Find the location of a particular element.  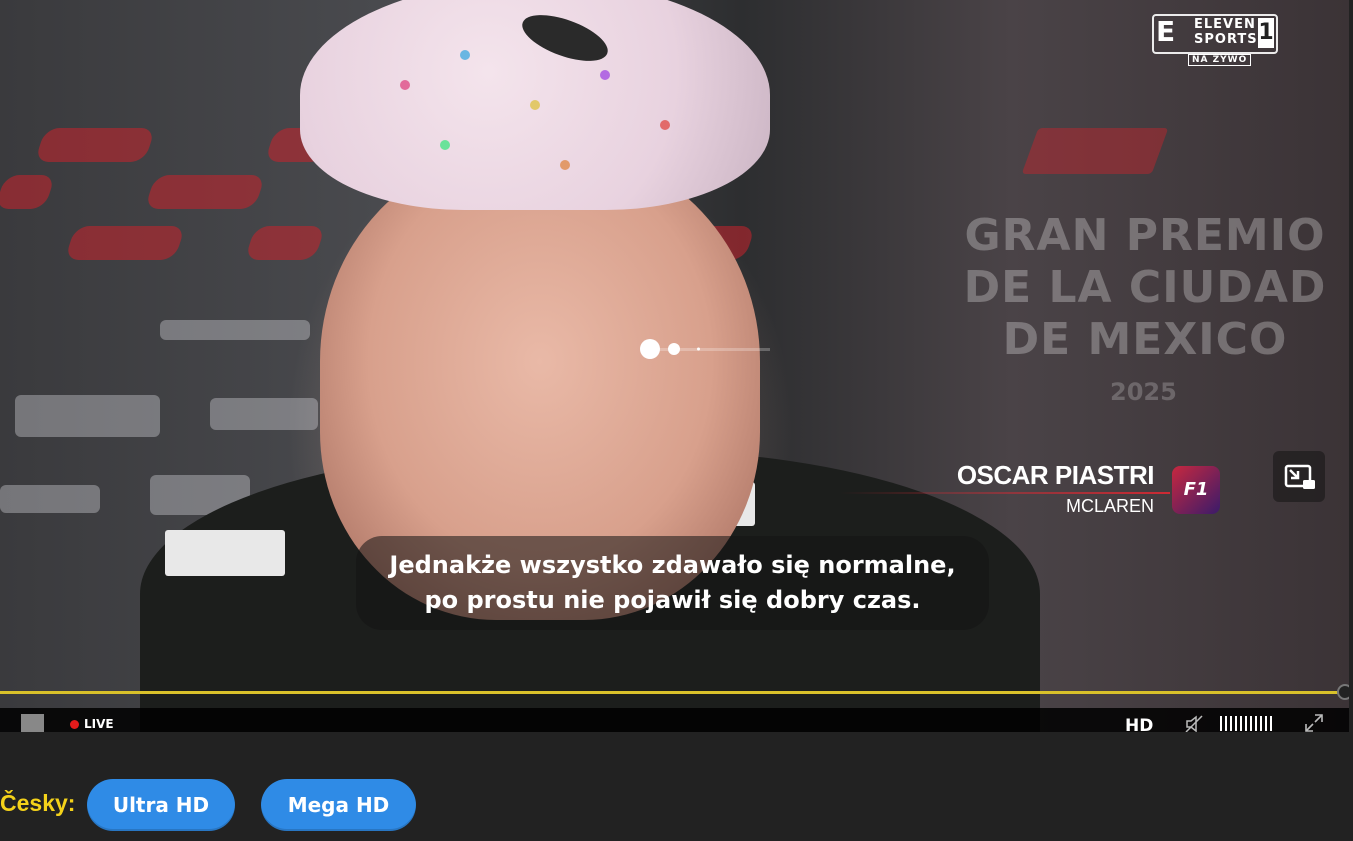

stream-options: Česky: Ultra HD Mega HD is located at coordinates (676, 786).